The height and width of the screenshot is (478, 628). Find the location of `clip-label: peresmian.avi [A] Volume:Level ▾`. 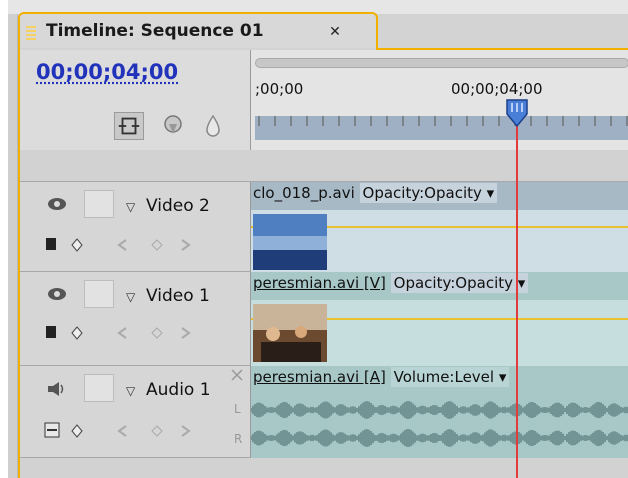

clip-label: peresmian.avi [A] Volume:Level ▾ is located at coordinates (381, 379).